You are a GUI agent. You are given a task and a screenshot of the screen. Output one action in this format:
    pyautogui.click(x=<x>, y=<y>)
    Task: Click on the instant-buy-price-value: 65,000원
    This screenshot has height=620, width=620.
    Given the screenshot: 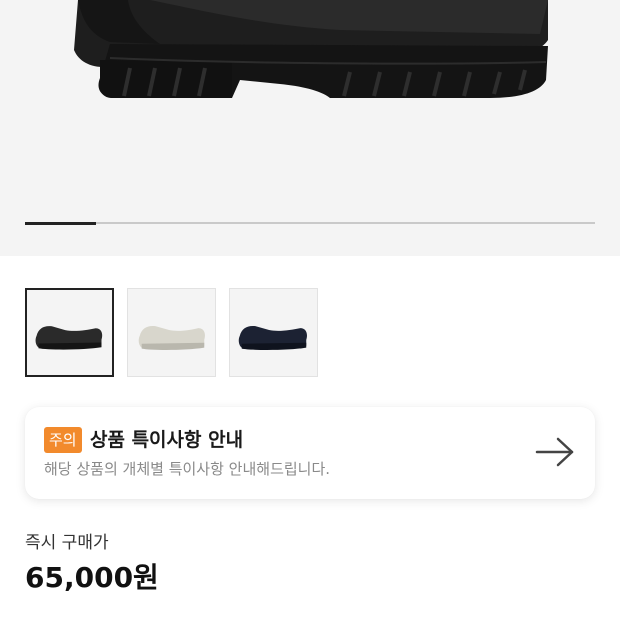 What is the action you would take?
    pyautogui.click(x=92, y=577)
    